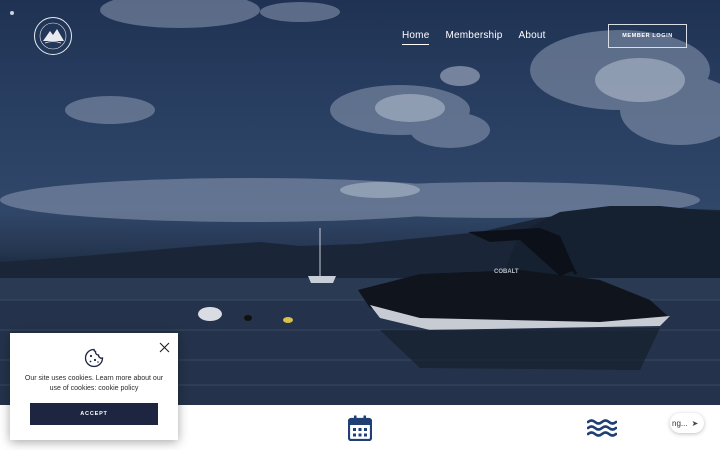  I want to click on mountain-logo-icon, so click(53, 36).